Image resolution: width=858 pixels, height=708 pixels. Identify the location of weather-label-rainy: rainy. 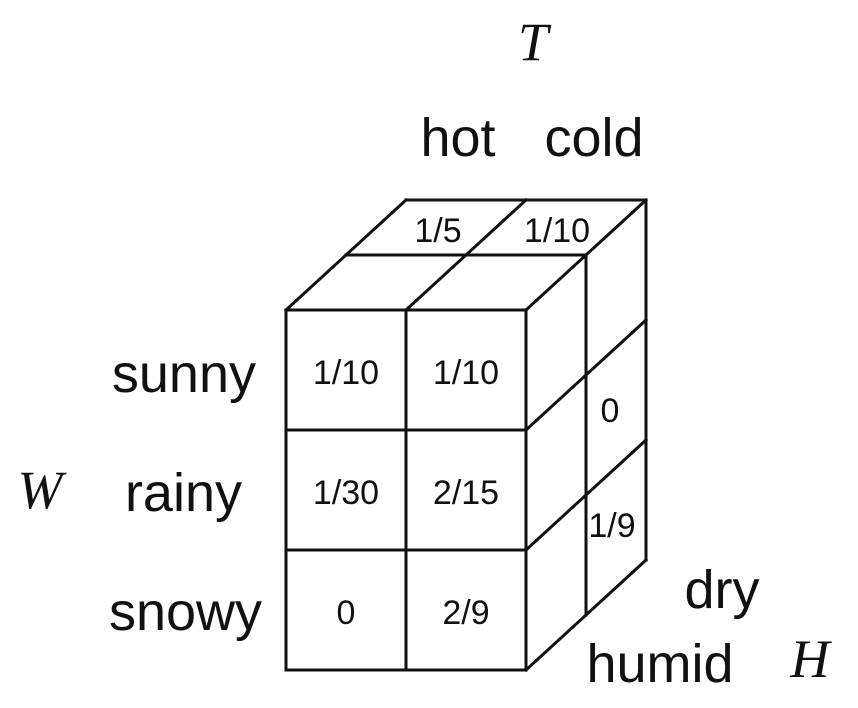
(183, 493).